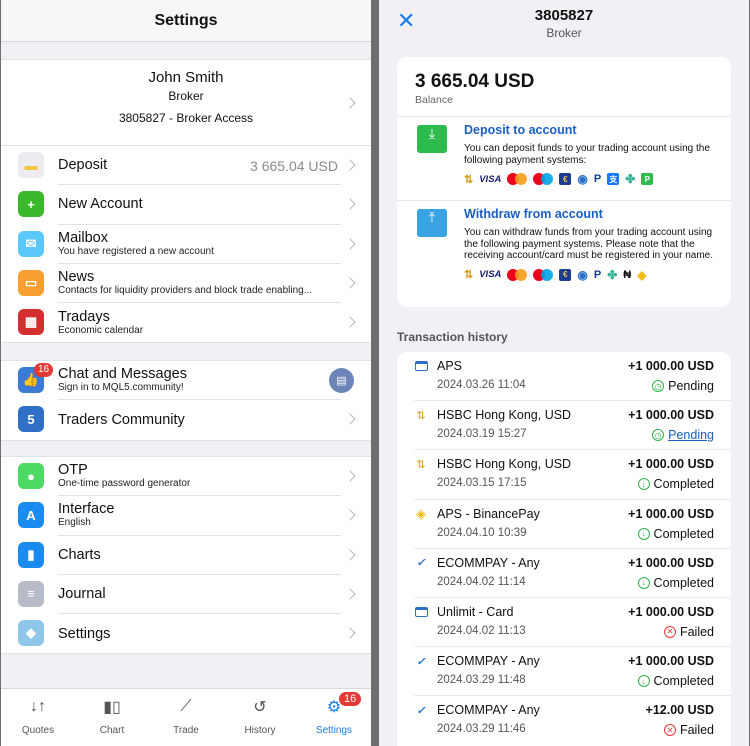  What do you see at coordinates (591, 214) in the screenshot?
I see `withdraw-title: Withdraw from account` at bounding box center [591, 214].